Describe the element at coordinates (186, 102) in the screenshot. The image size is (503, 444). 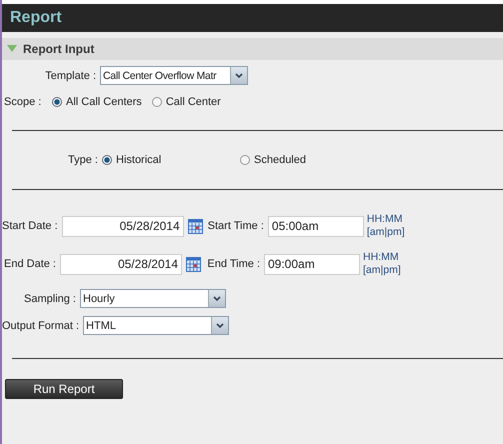
I see `radio-button: Call Center` at that location.